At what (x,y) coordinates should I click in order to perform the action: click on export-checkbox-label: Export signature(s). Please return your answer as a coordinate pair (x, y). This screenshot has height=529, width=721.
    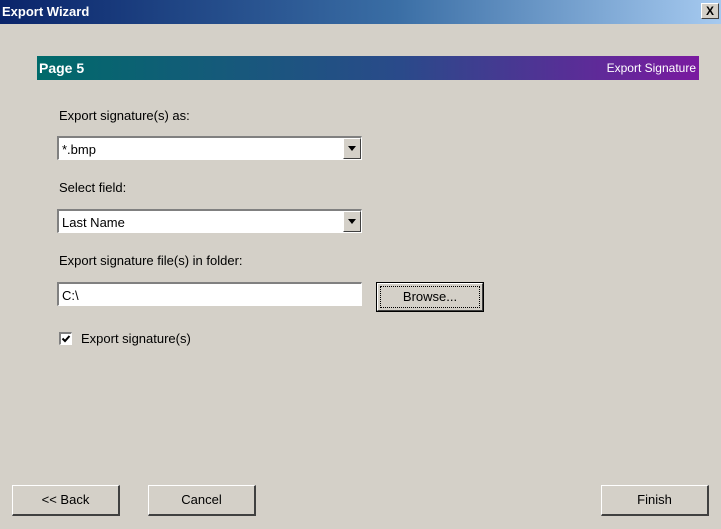
    Looking at the image, I should click on (136, 338).